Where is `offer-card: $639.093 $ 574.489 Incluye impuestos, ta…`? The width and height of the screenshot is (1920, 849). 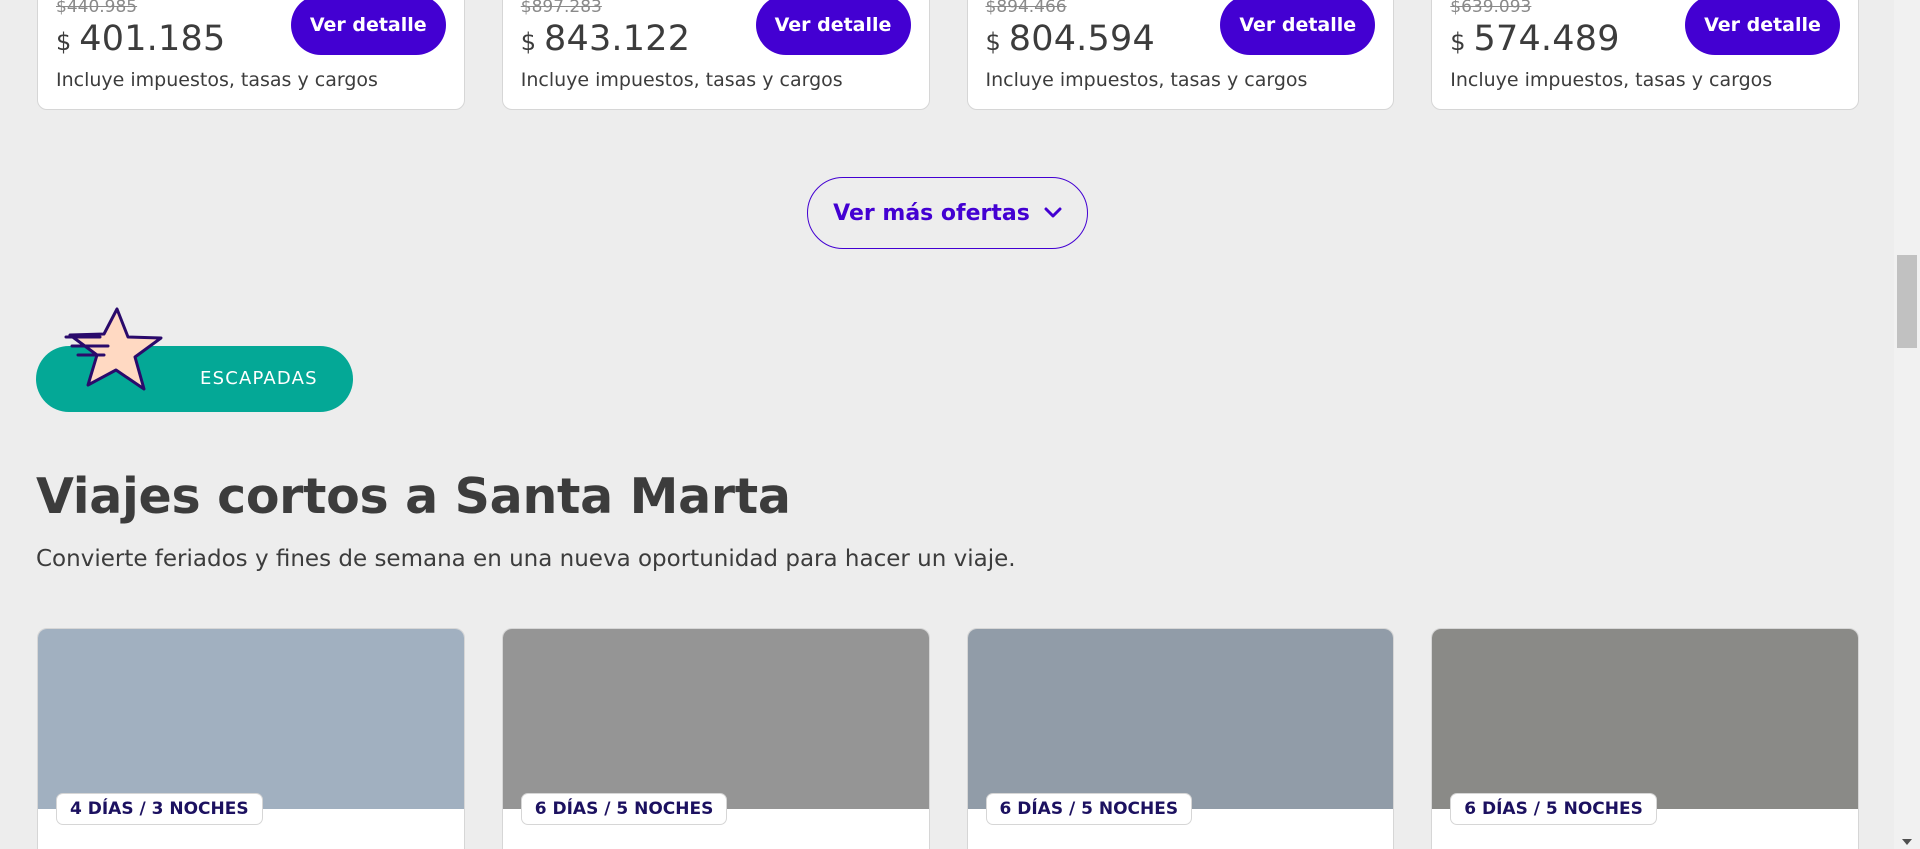 offer-card: $639.093 $ 574.489 Incluye impuestos, ta… is located at coordinates (1645, 55).